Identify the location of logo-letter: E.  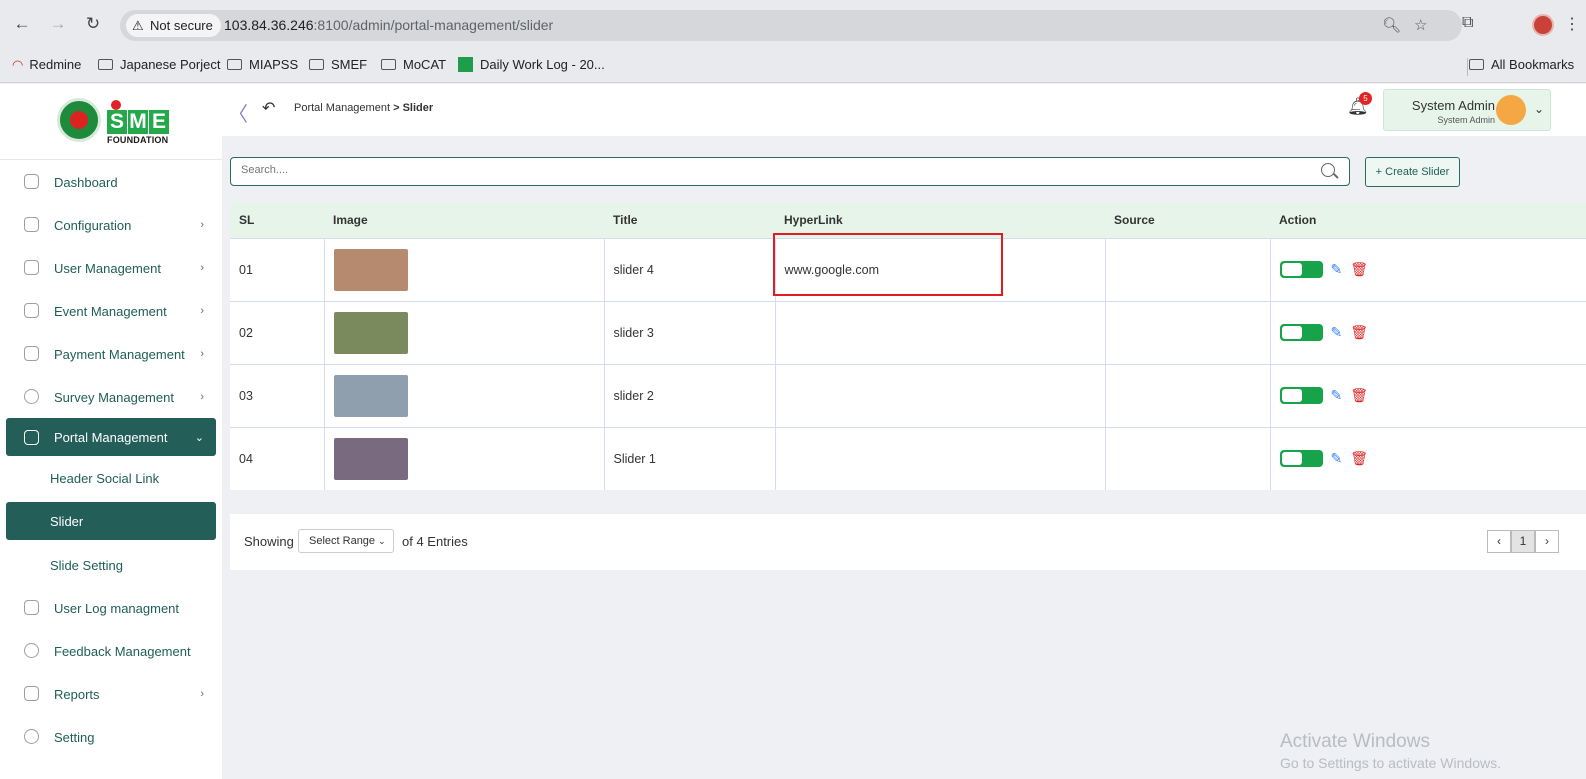
(159, 122).